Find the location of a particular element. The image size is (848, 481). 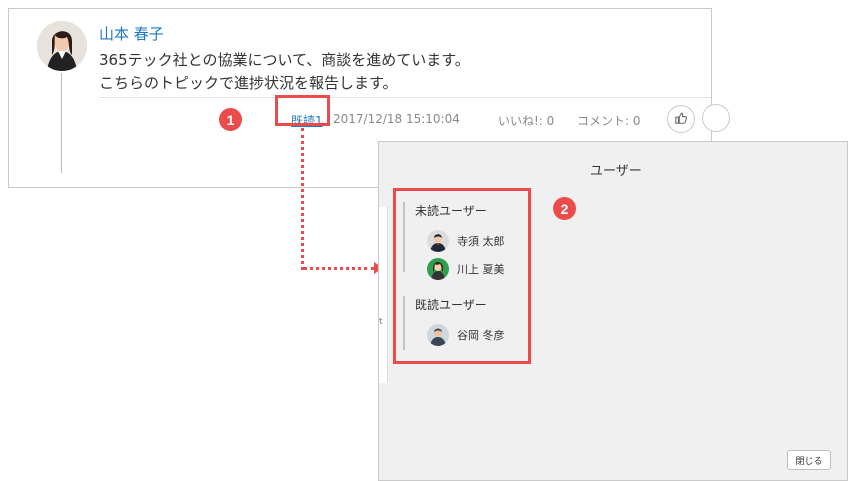

behind-snippet: t is located at coordinates (381, 322).